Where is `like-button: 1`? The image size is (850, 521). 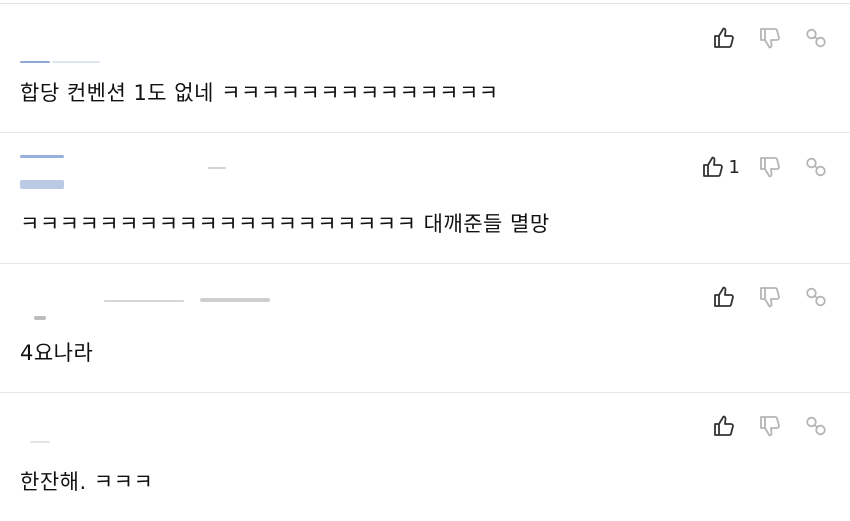
like-button: 1 is located at coordinates (720, 167).